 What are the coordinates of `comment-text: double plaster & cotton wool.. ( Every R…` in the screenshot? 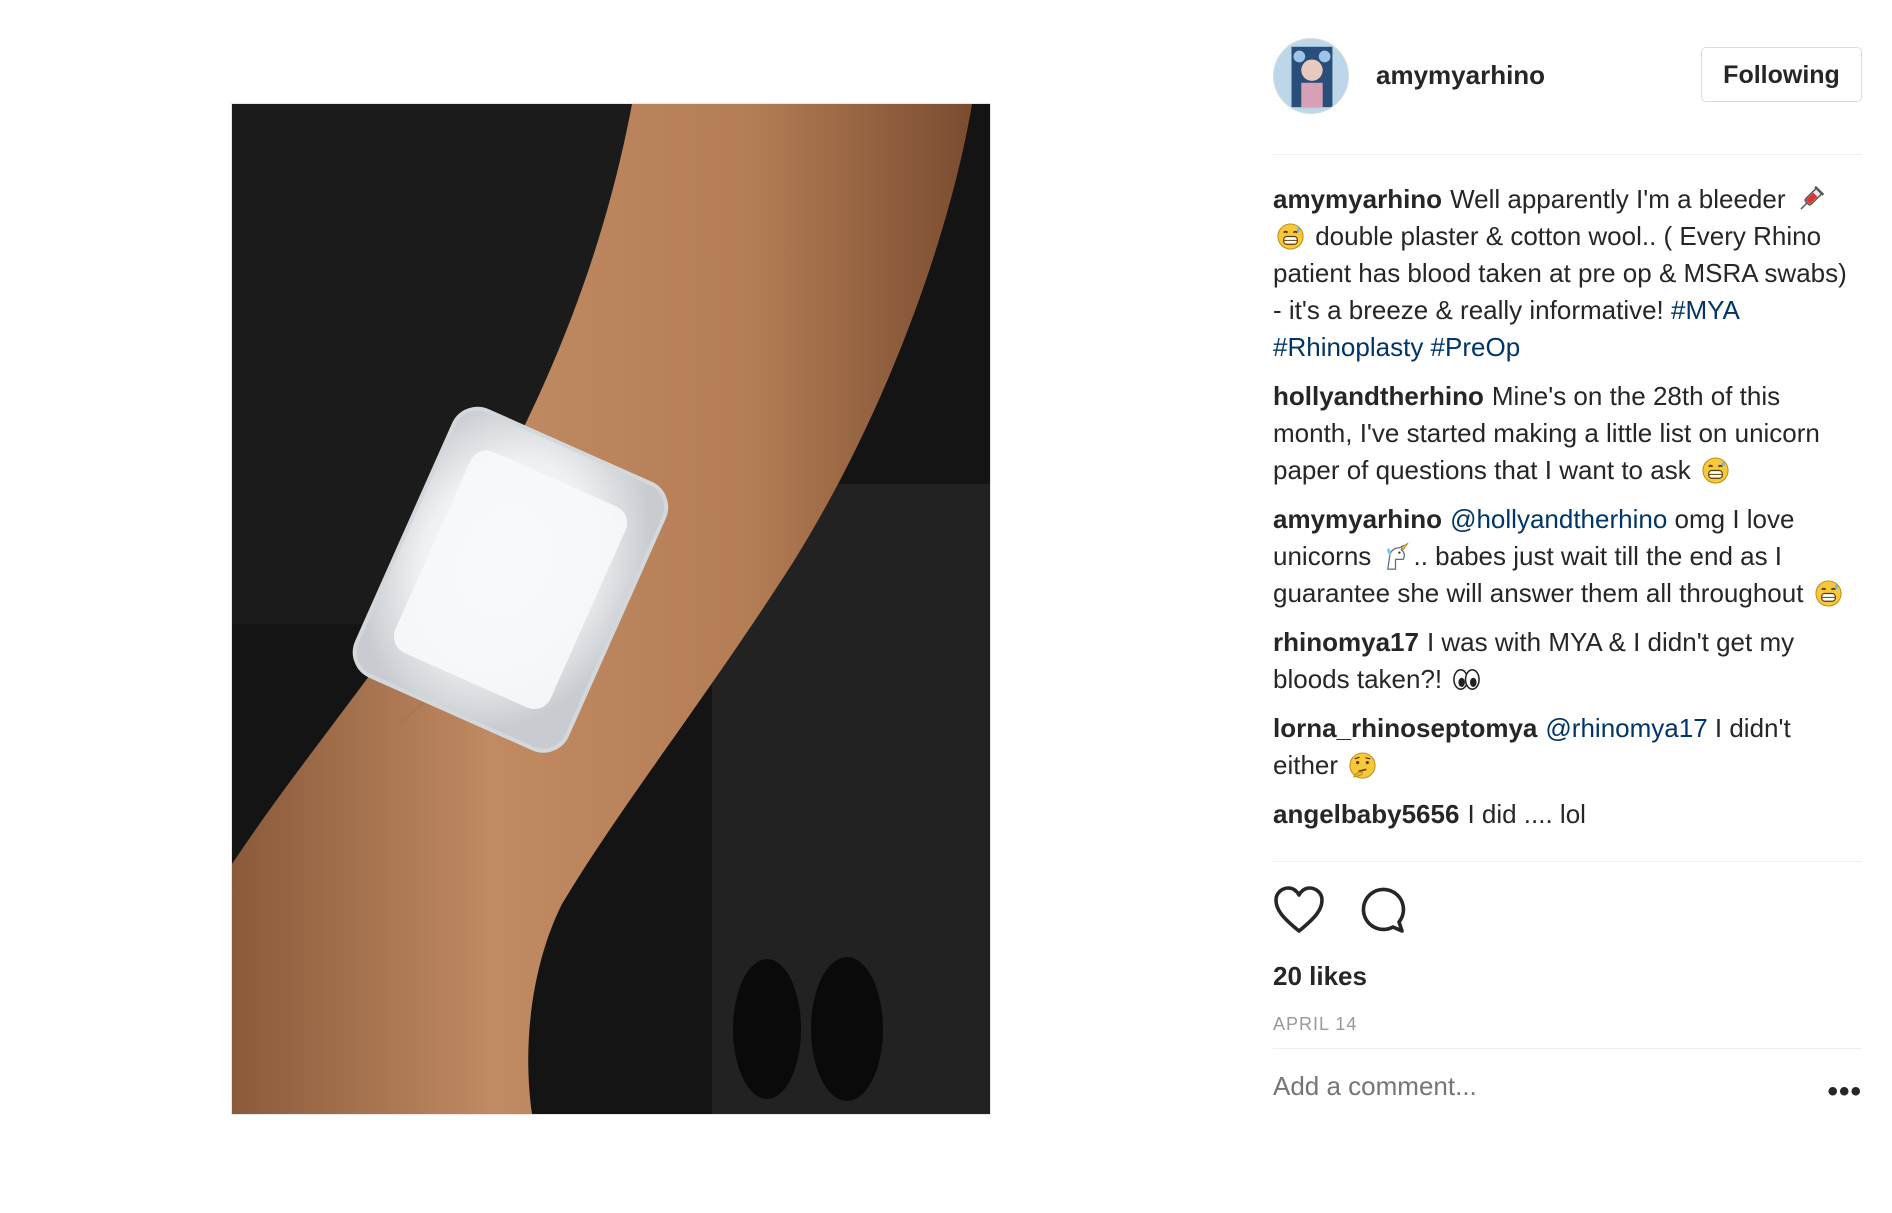 It's located at (1560, 273).